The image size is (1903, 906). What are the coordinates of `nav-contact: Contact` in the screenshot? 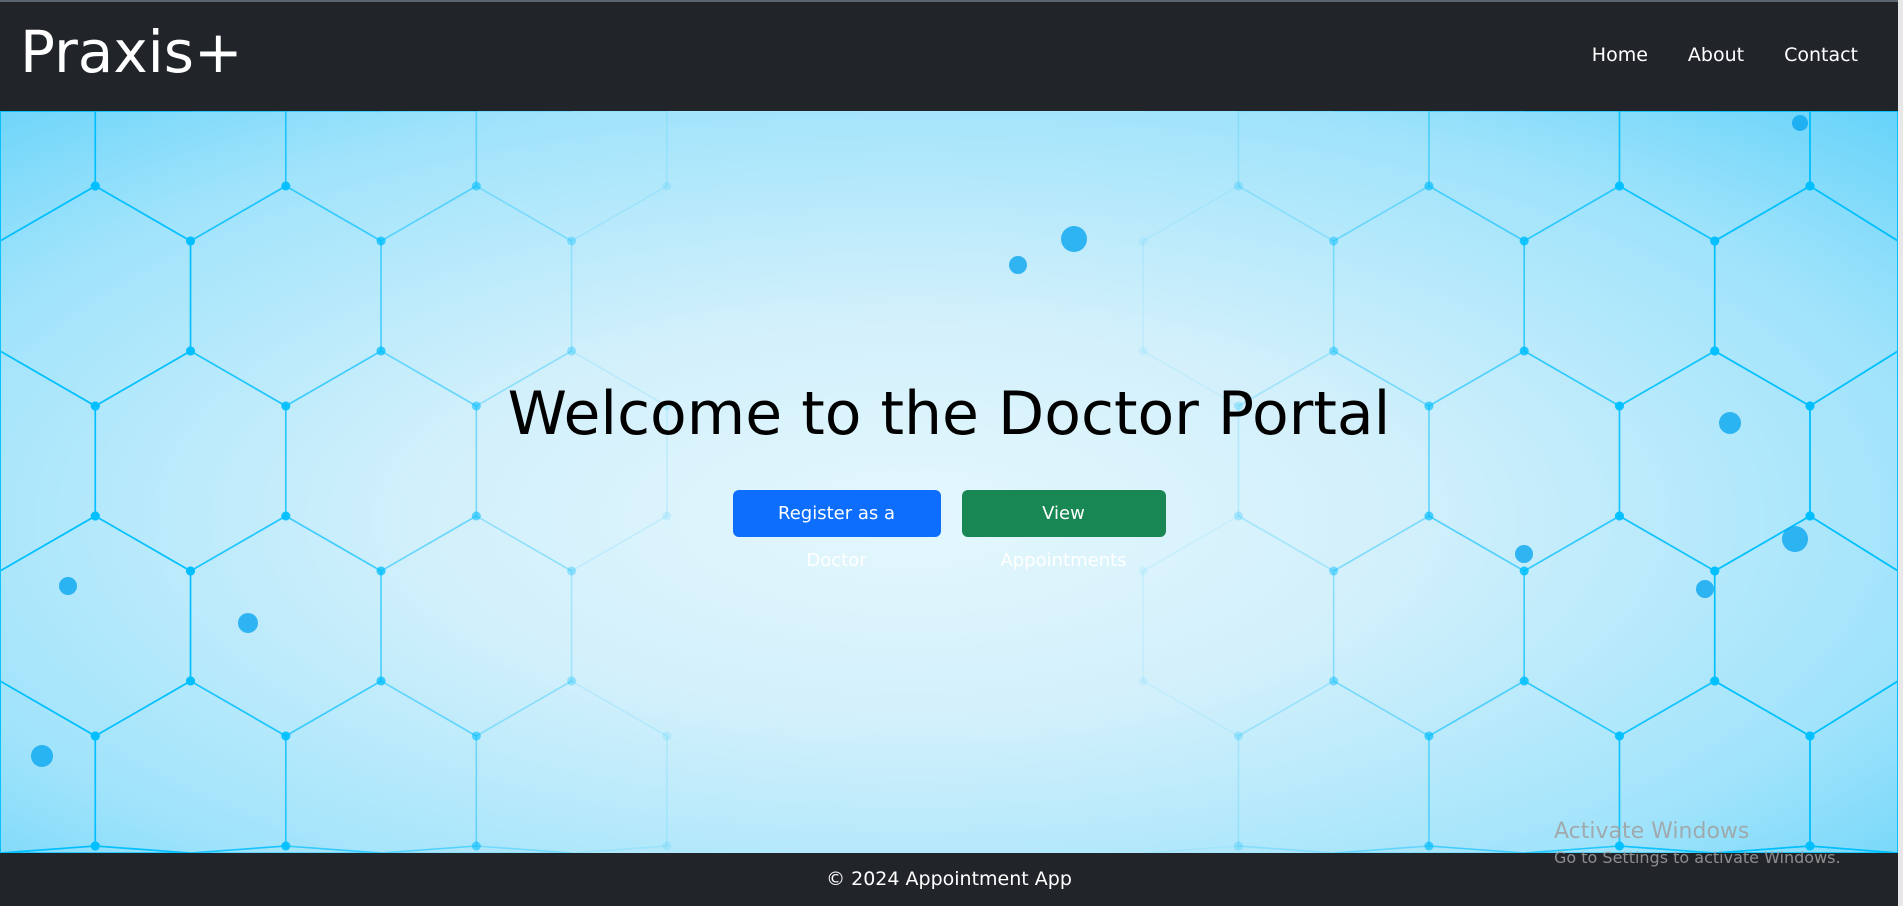 It's located at (1821, 55).